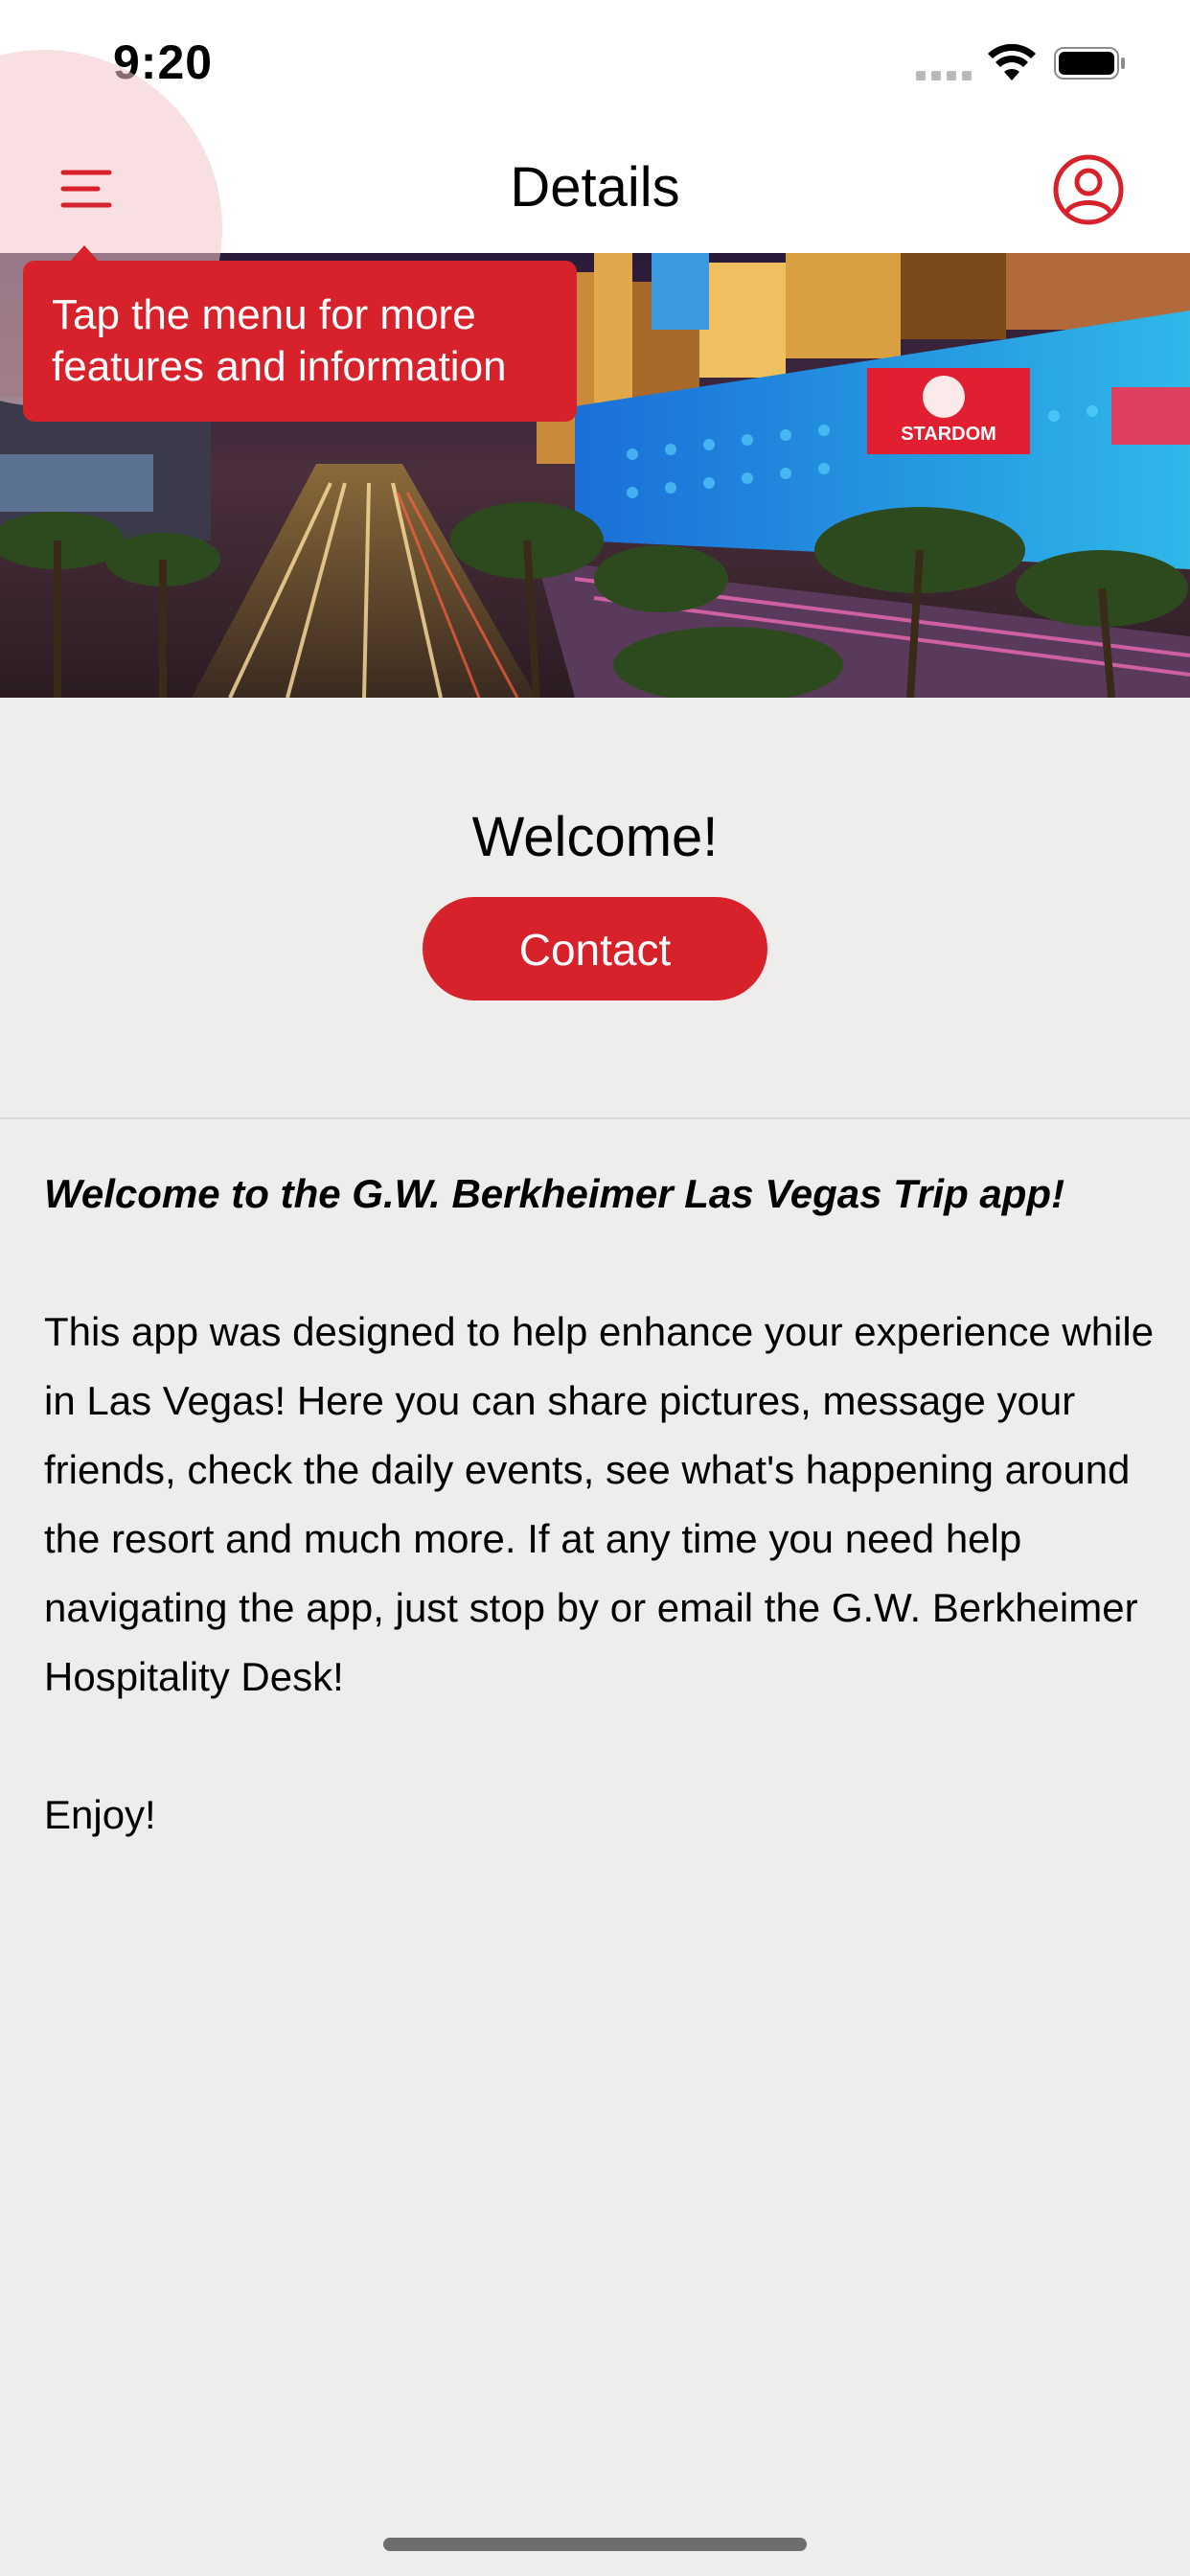 The height and width of the screenshot is (2576, 1190). What do you see at coordinates (944, 75) in the screenshot?
I see `cellular-signal-icon` at bounding box center [944, 75].